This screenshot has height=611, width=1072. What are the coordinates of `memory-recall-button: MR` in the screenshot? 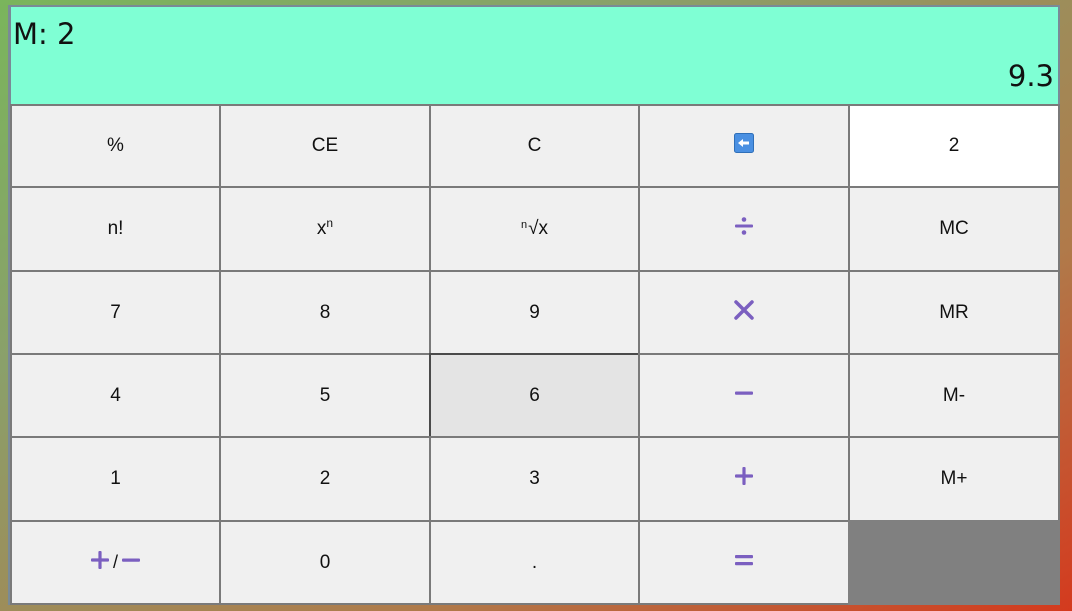 It's located at (954, 312).